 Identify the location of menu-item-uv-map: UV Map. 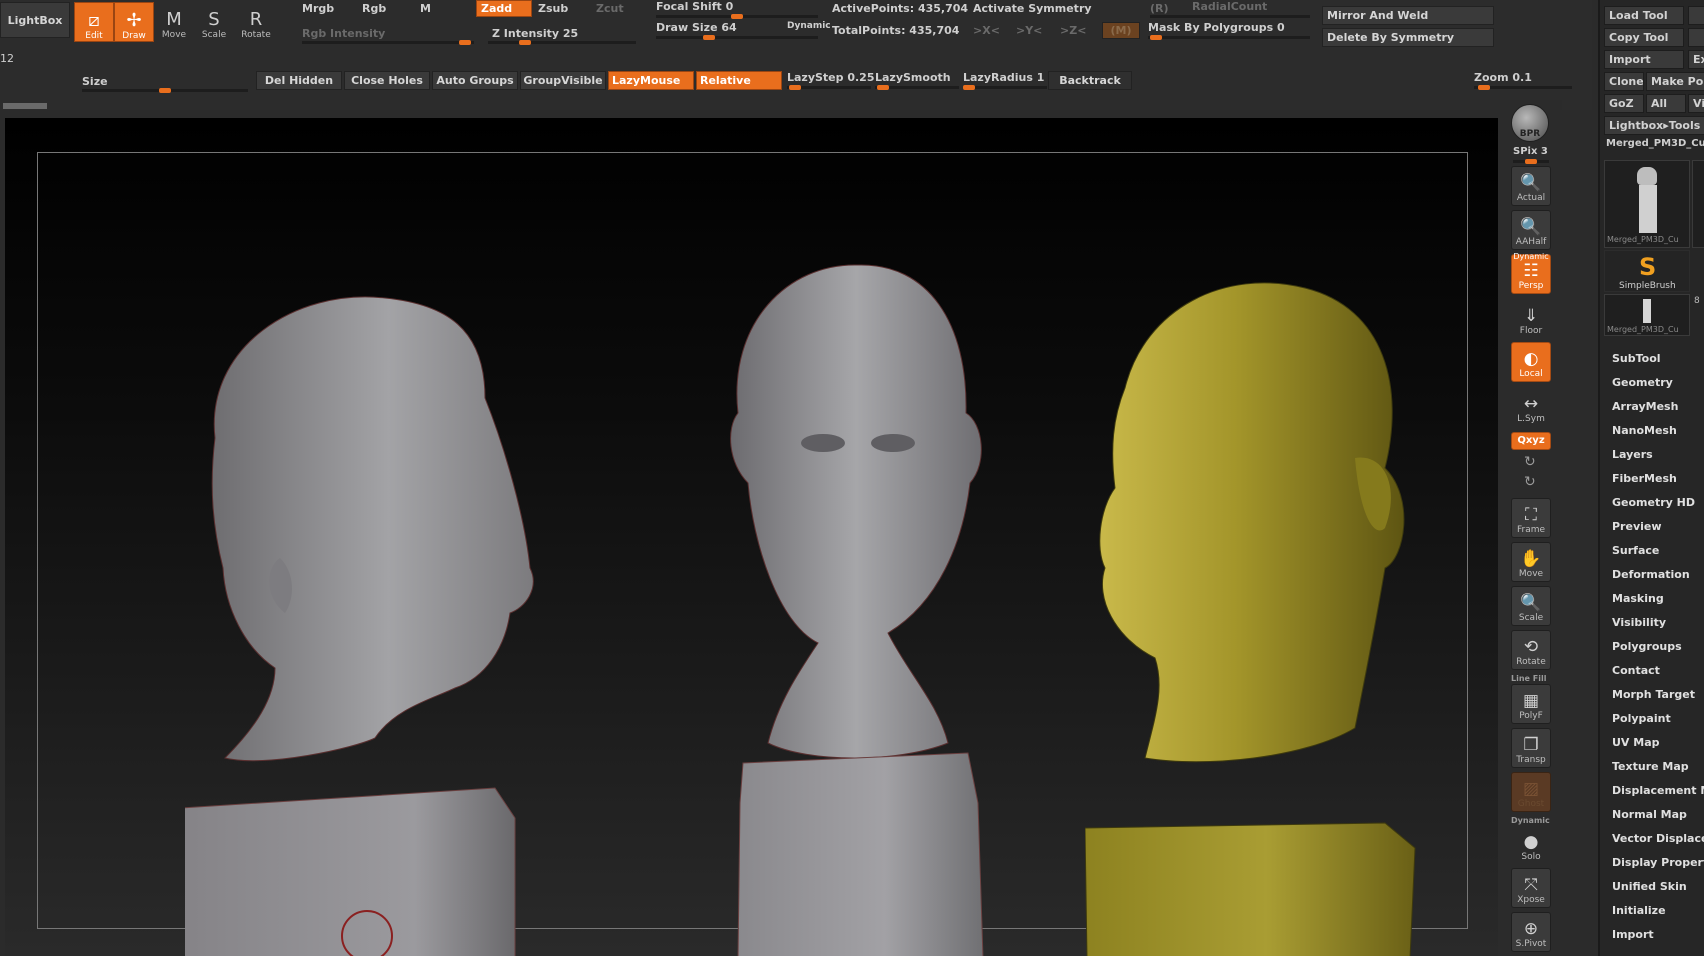
(1636, 742).